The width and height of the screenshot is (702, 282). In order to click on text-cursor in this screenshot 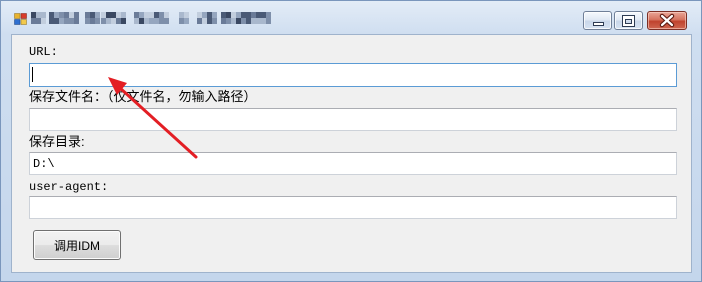, I will do `click(32, 74)`.